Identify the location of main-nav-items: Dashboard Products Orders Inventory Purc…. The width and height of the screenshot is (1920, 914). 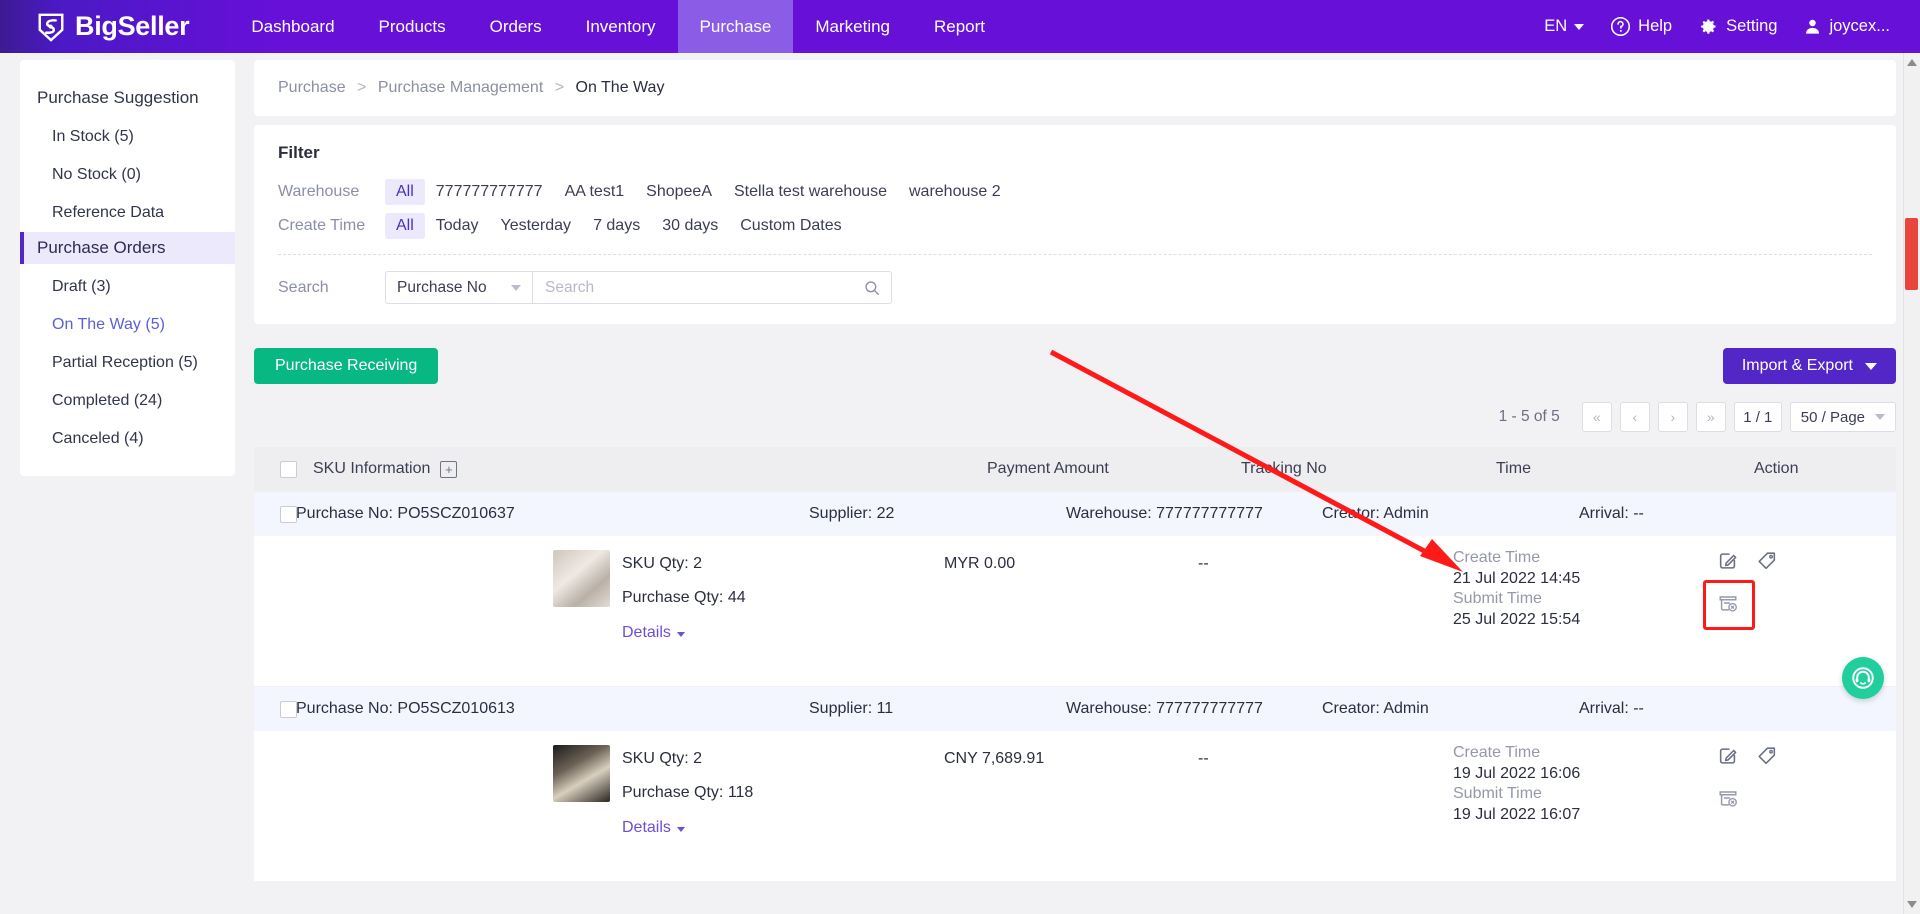
(618, 26).